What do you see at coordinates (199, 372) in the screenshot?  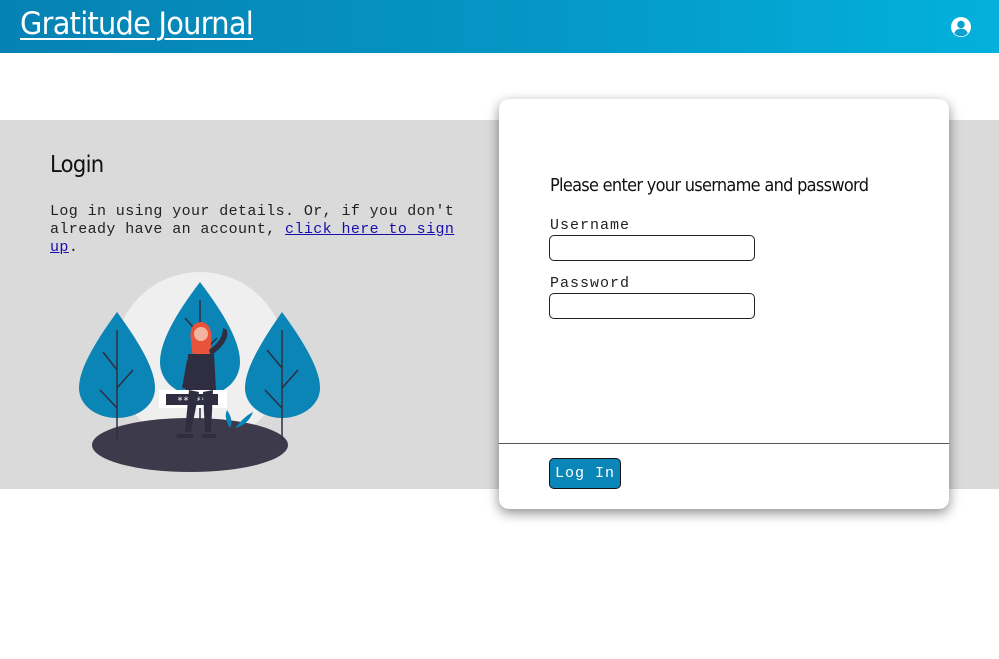 I see `login-illustration: *****` at bounding box center [199, 372].